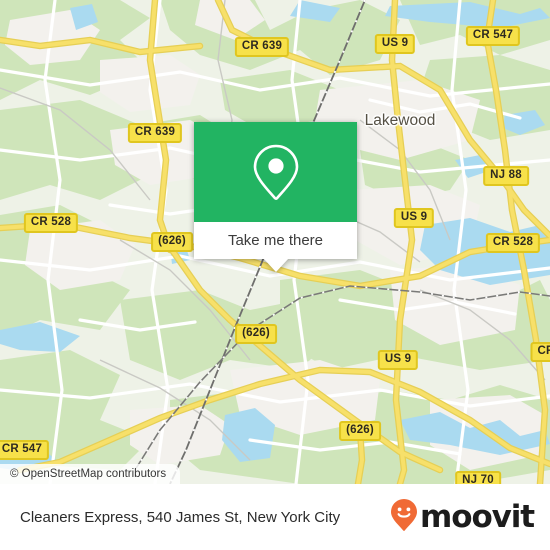  What do you see at coordinates (400, 120) in the screenshot?
I see `place-label-lakewood: Lakewood` at bounding box center [400, 120].